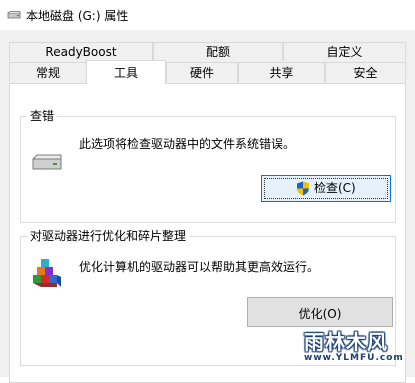  Describe the element at coordinates (202, 72) in the screenshot. I see `tab-hardware: 硬件` at that location.